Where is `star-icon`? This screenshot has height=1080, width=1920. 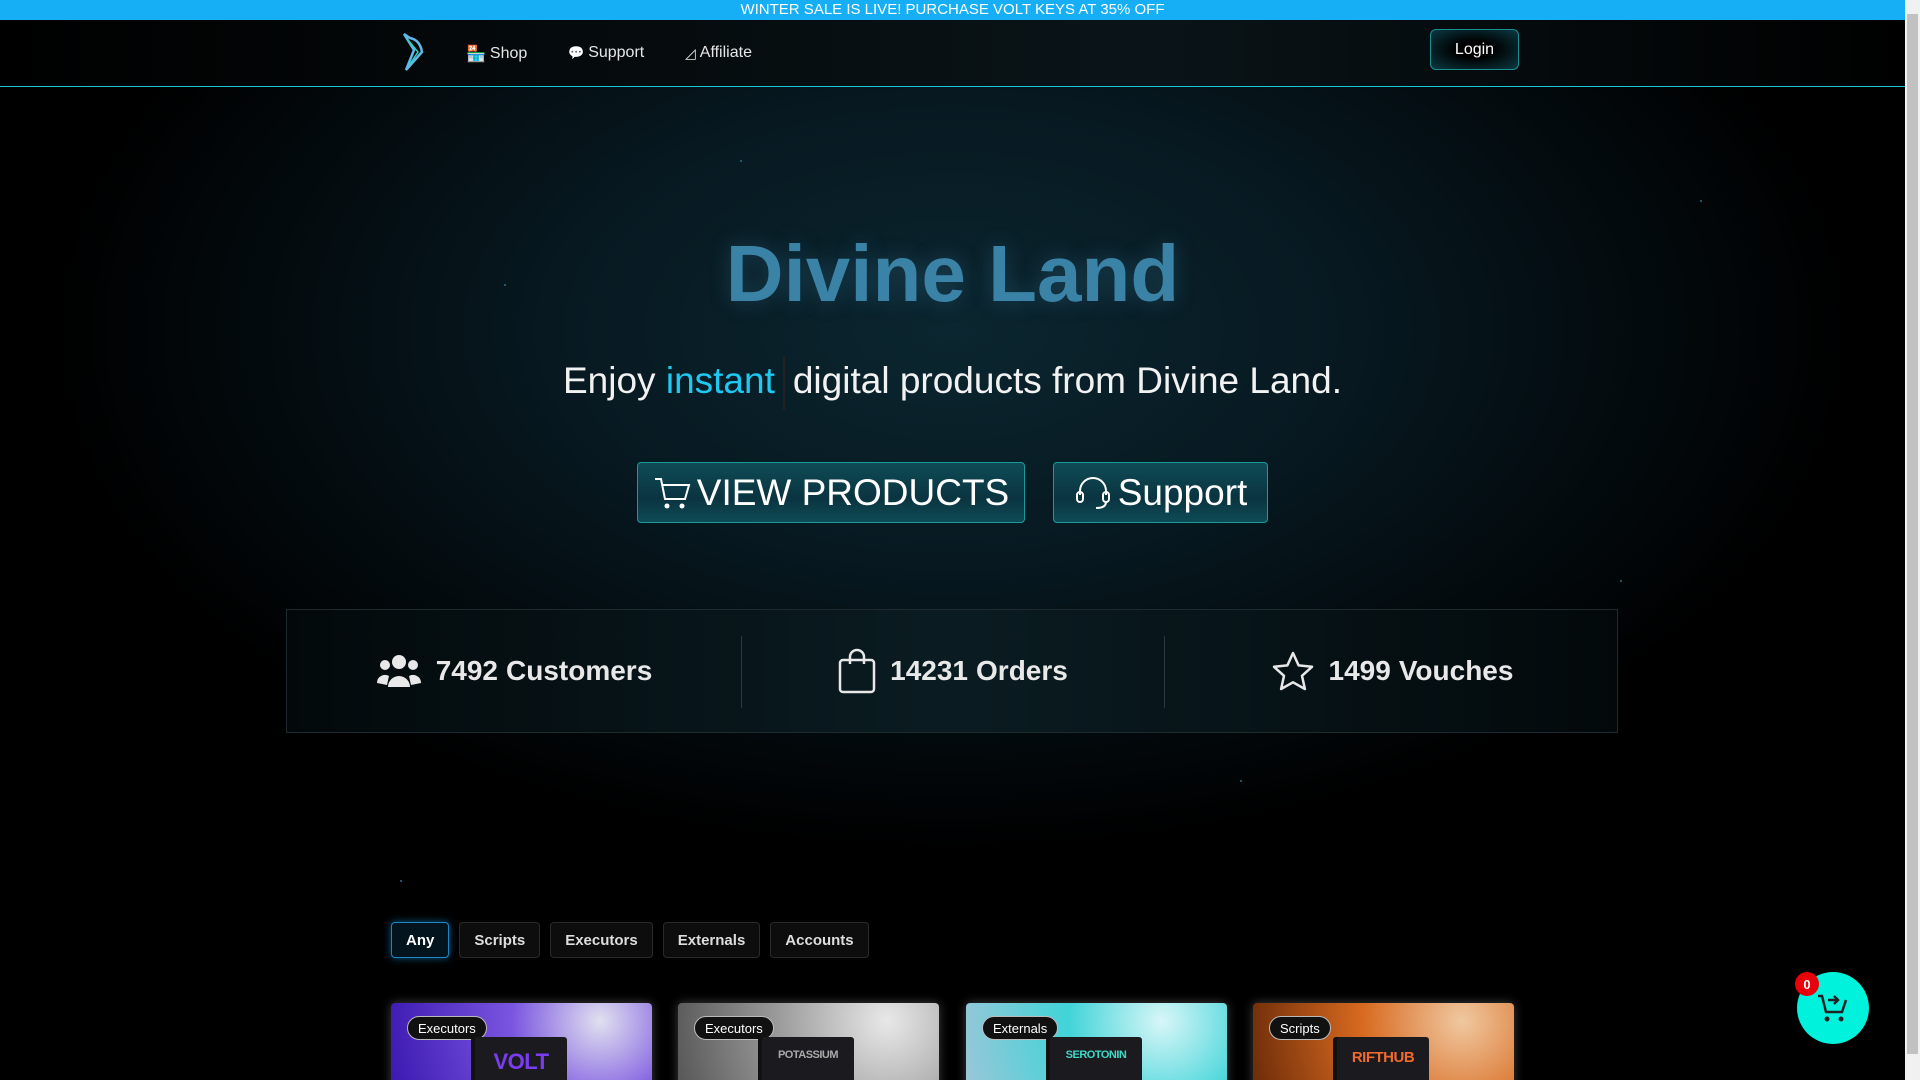 star-icon is located at coordinates (1292, 671).